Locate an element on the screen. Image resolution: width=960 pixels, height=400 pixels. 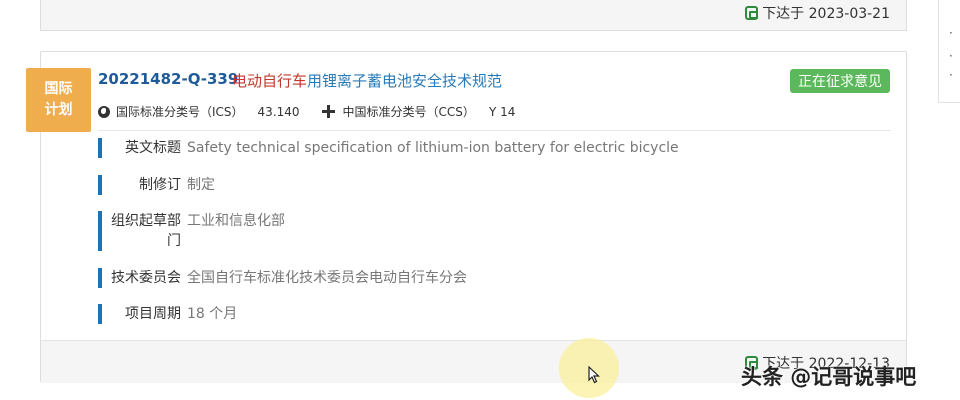
side-panel: · · · is located at coordinates (949, 51).